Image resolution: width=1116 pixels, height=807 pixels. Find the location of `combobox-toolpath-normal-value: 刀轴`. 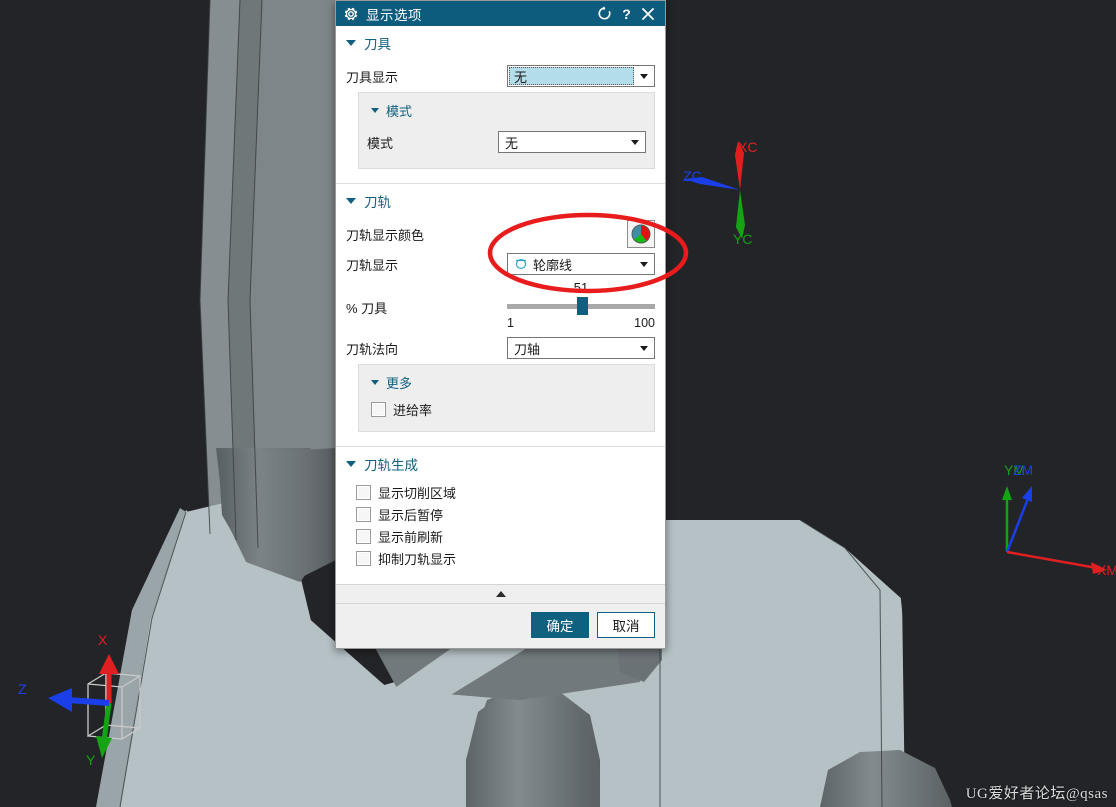

combobox-toolpath-normal-value: 刀轴 is located at coordinates (527, 349).